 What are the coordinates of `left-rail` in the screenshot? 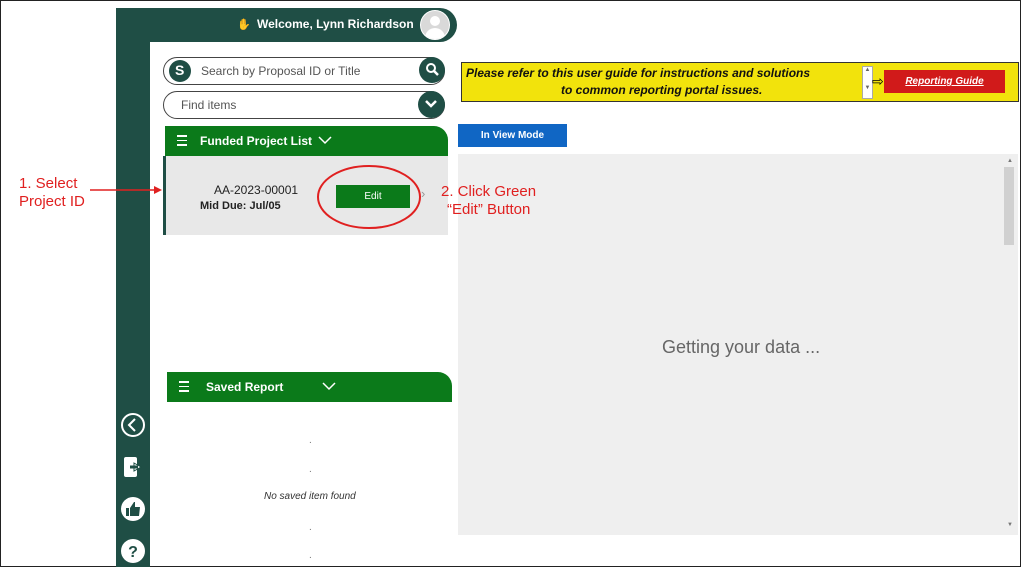 It's located at (133, 287).